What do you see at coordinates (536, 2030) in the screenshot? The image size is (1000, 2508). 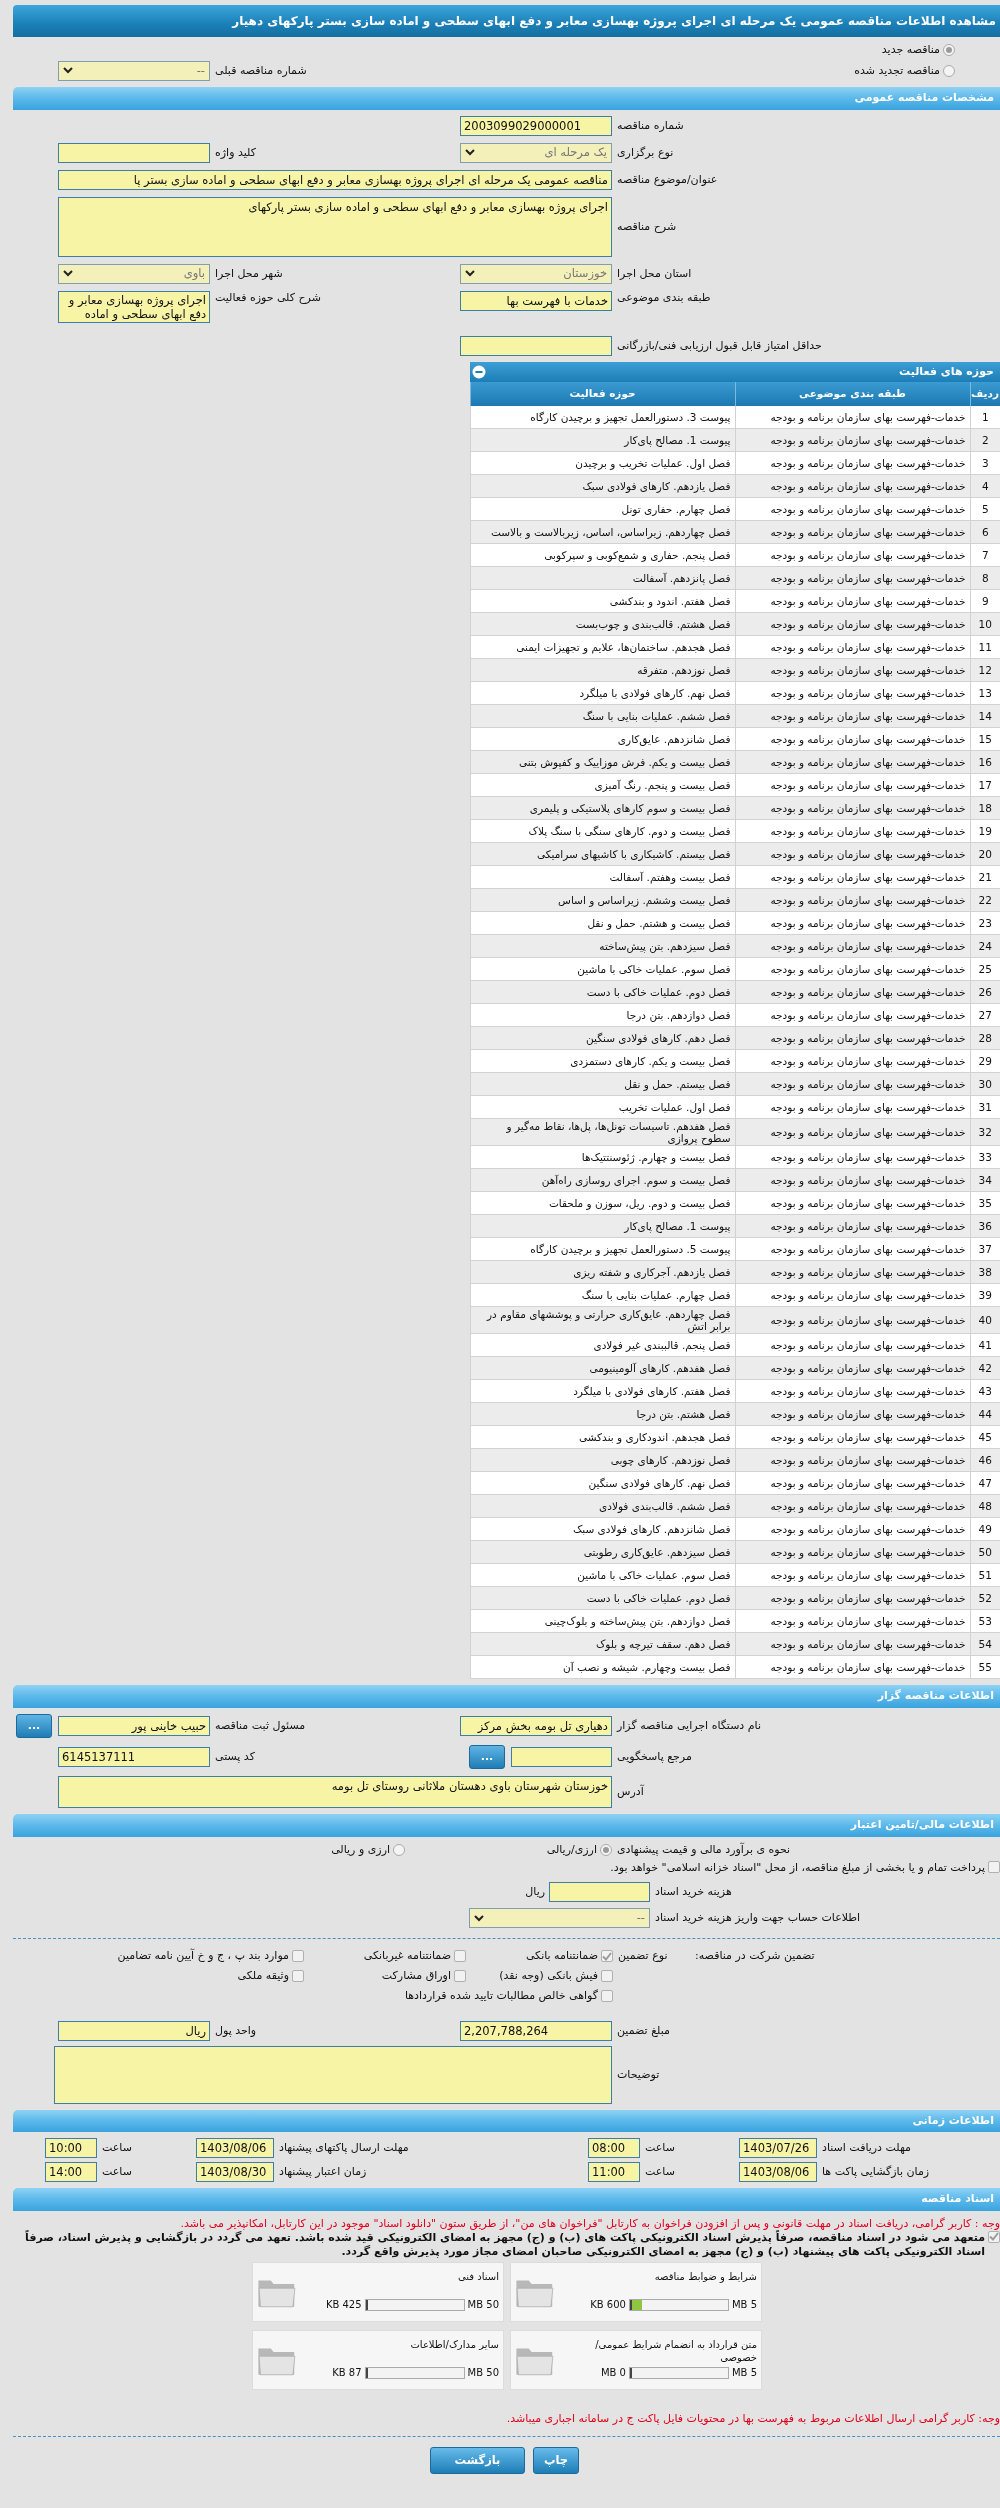 I see `input-field: 2,207,788,264` at bounding box center [536, 2030].